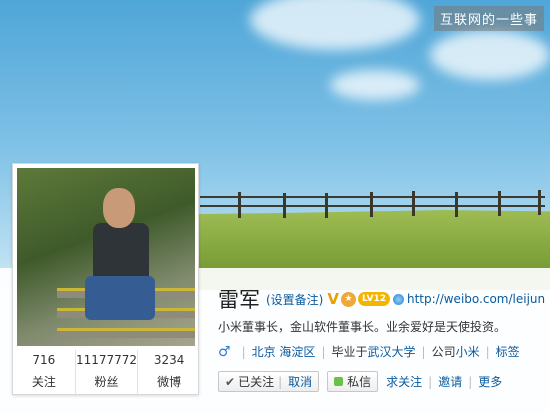 Image resolution: width=550 pixels, height=413 pixels. Describe the element at coordinates (256, 382) in the screenshot. I see `following-label: 已关注` at that location.